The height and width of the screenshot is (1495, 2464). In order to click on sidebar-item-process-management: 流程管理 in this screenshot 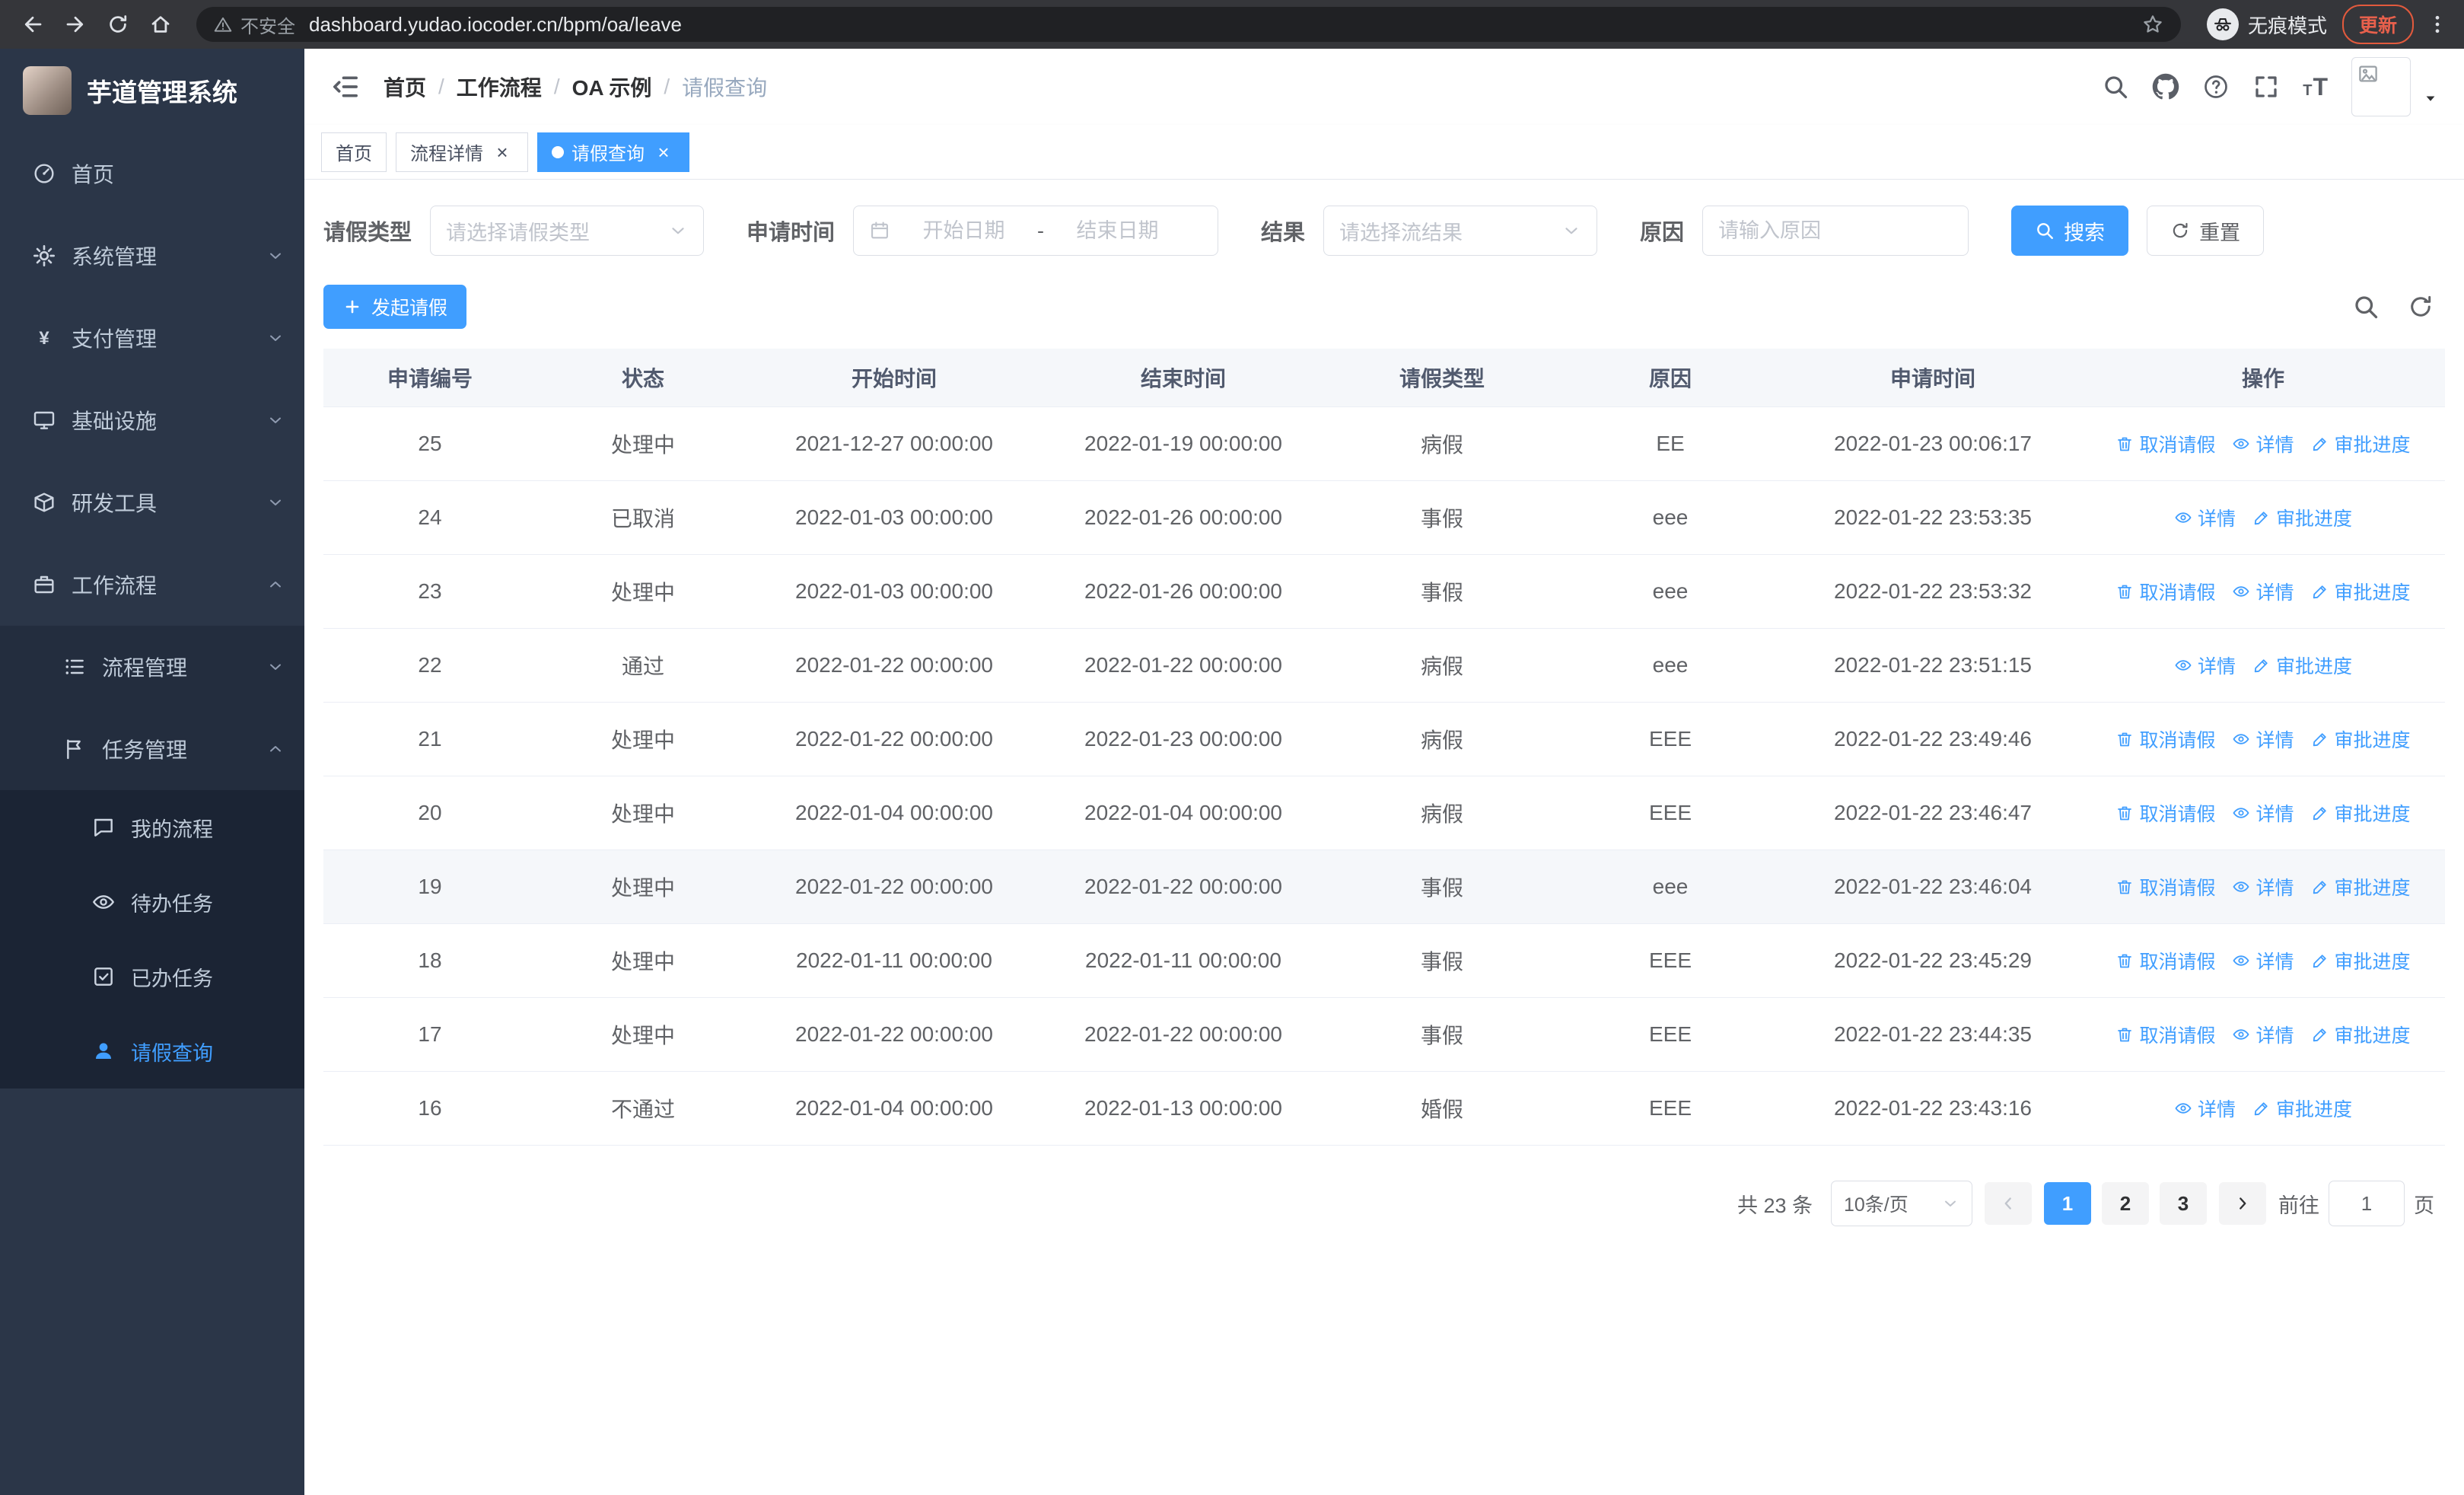, I will do `click(152, 667)`.